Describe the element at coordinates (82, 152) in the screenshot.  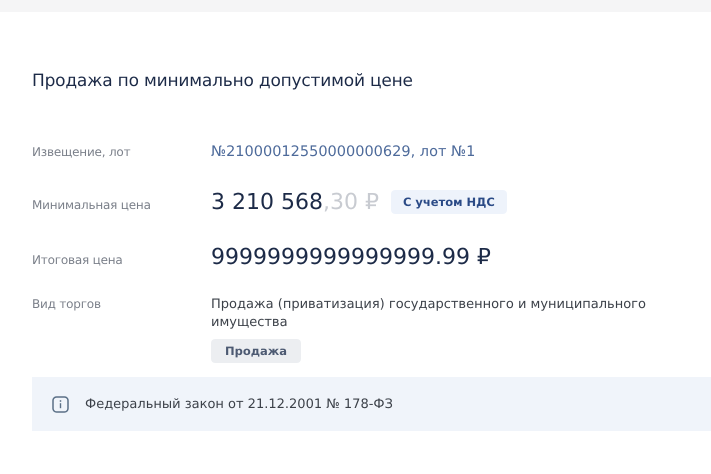
I see `field-label: Извещение, лот` at that location.